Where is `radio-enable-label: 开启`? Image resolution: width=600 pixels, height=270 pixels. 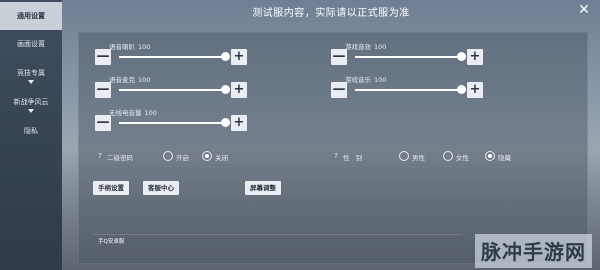 radio-enable-label: 开启 is located at coordinates (182, 158).